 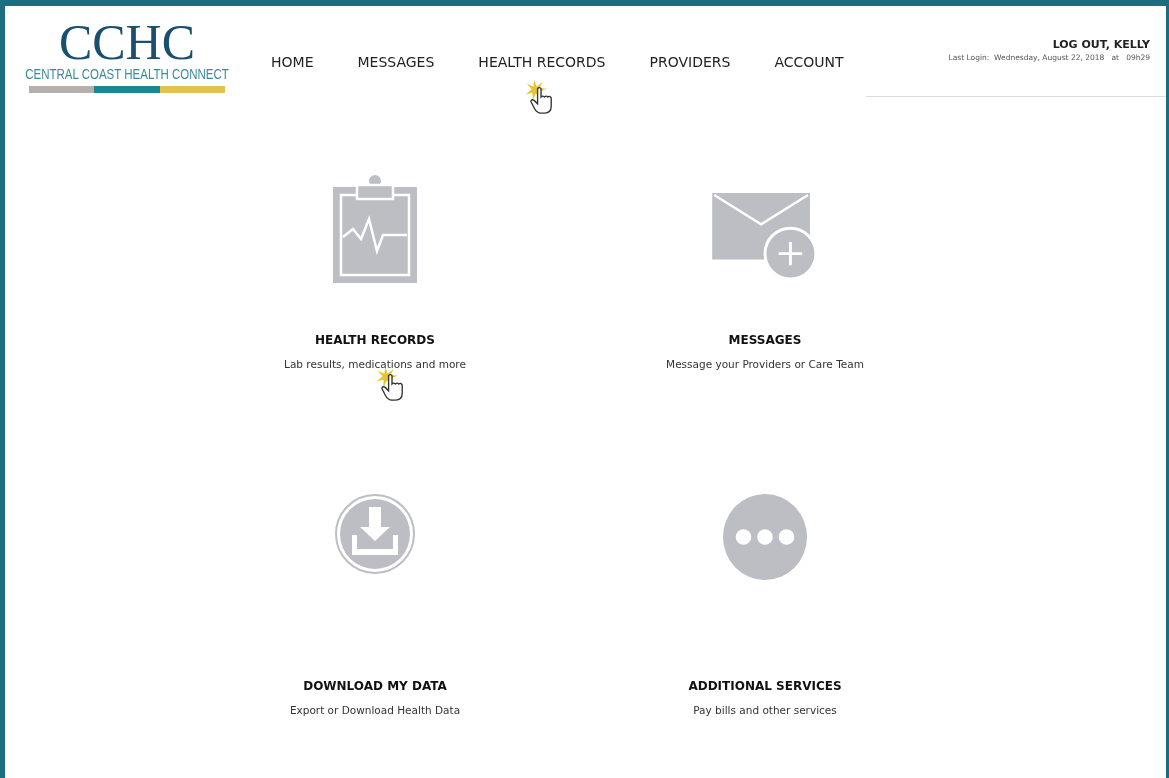 I want to click on logo-mark: CCHC, so click(x=127, y=42).